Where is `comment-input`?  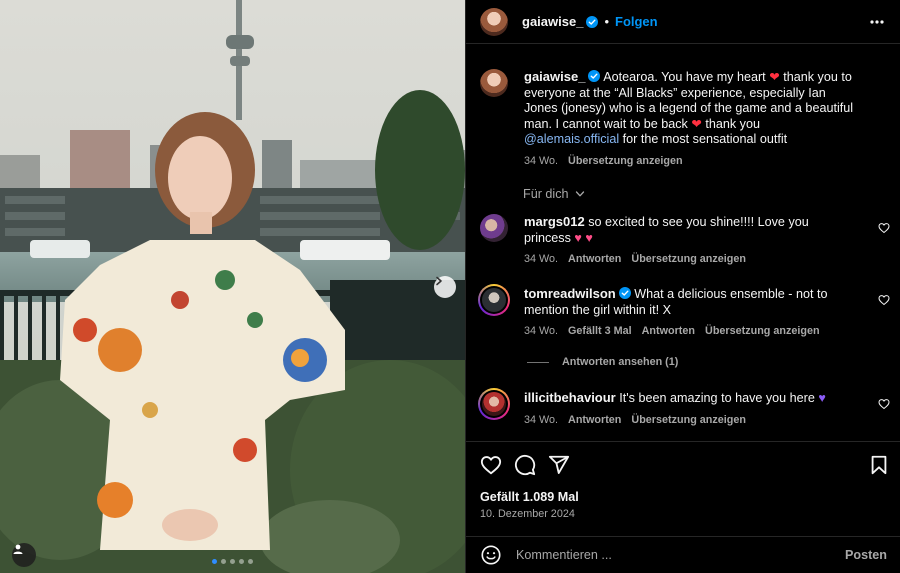
comment-input is located at coordinates (680, 555).